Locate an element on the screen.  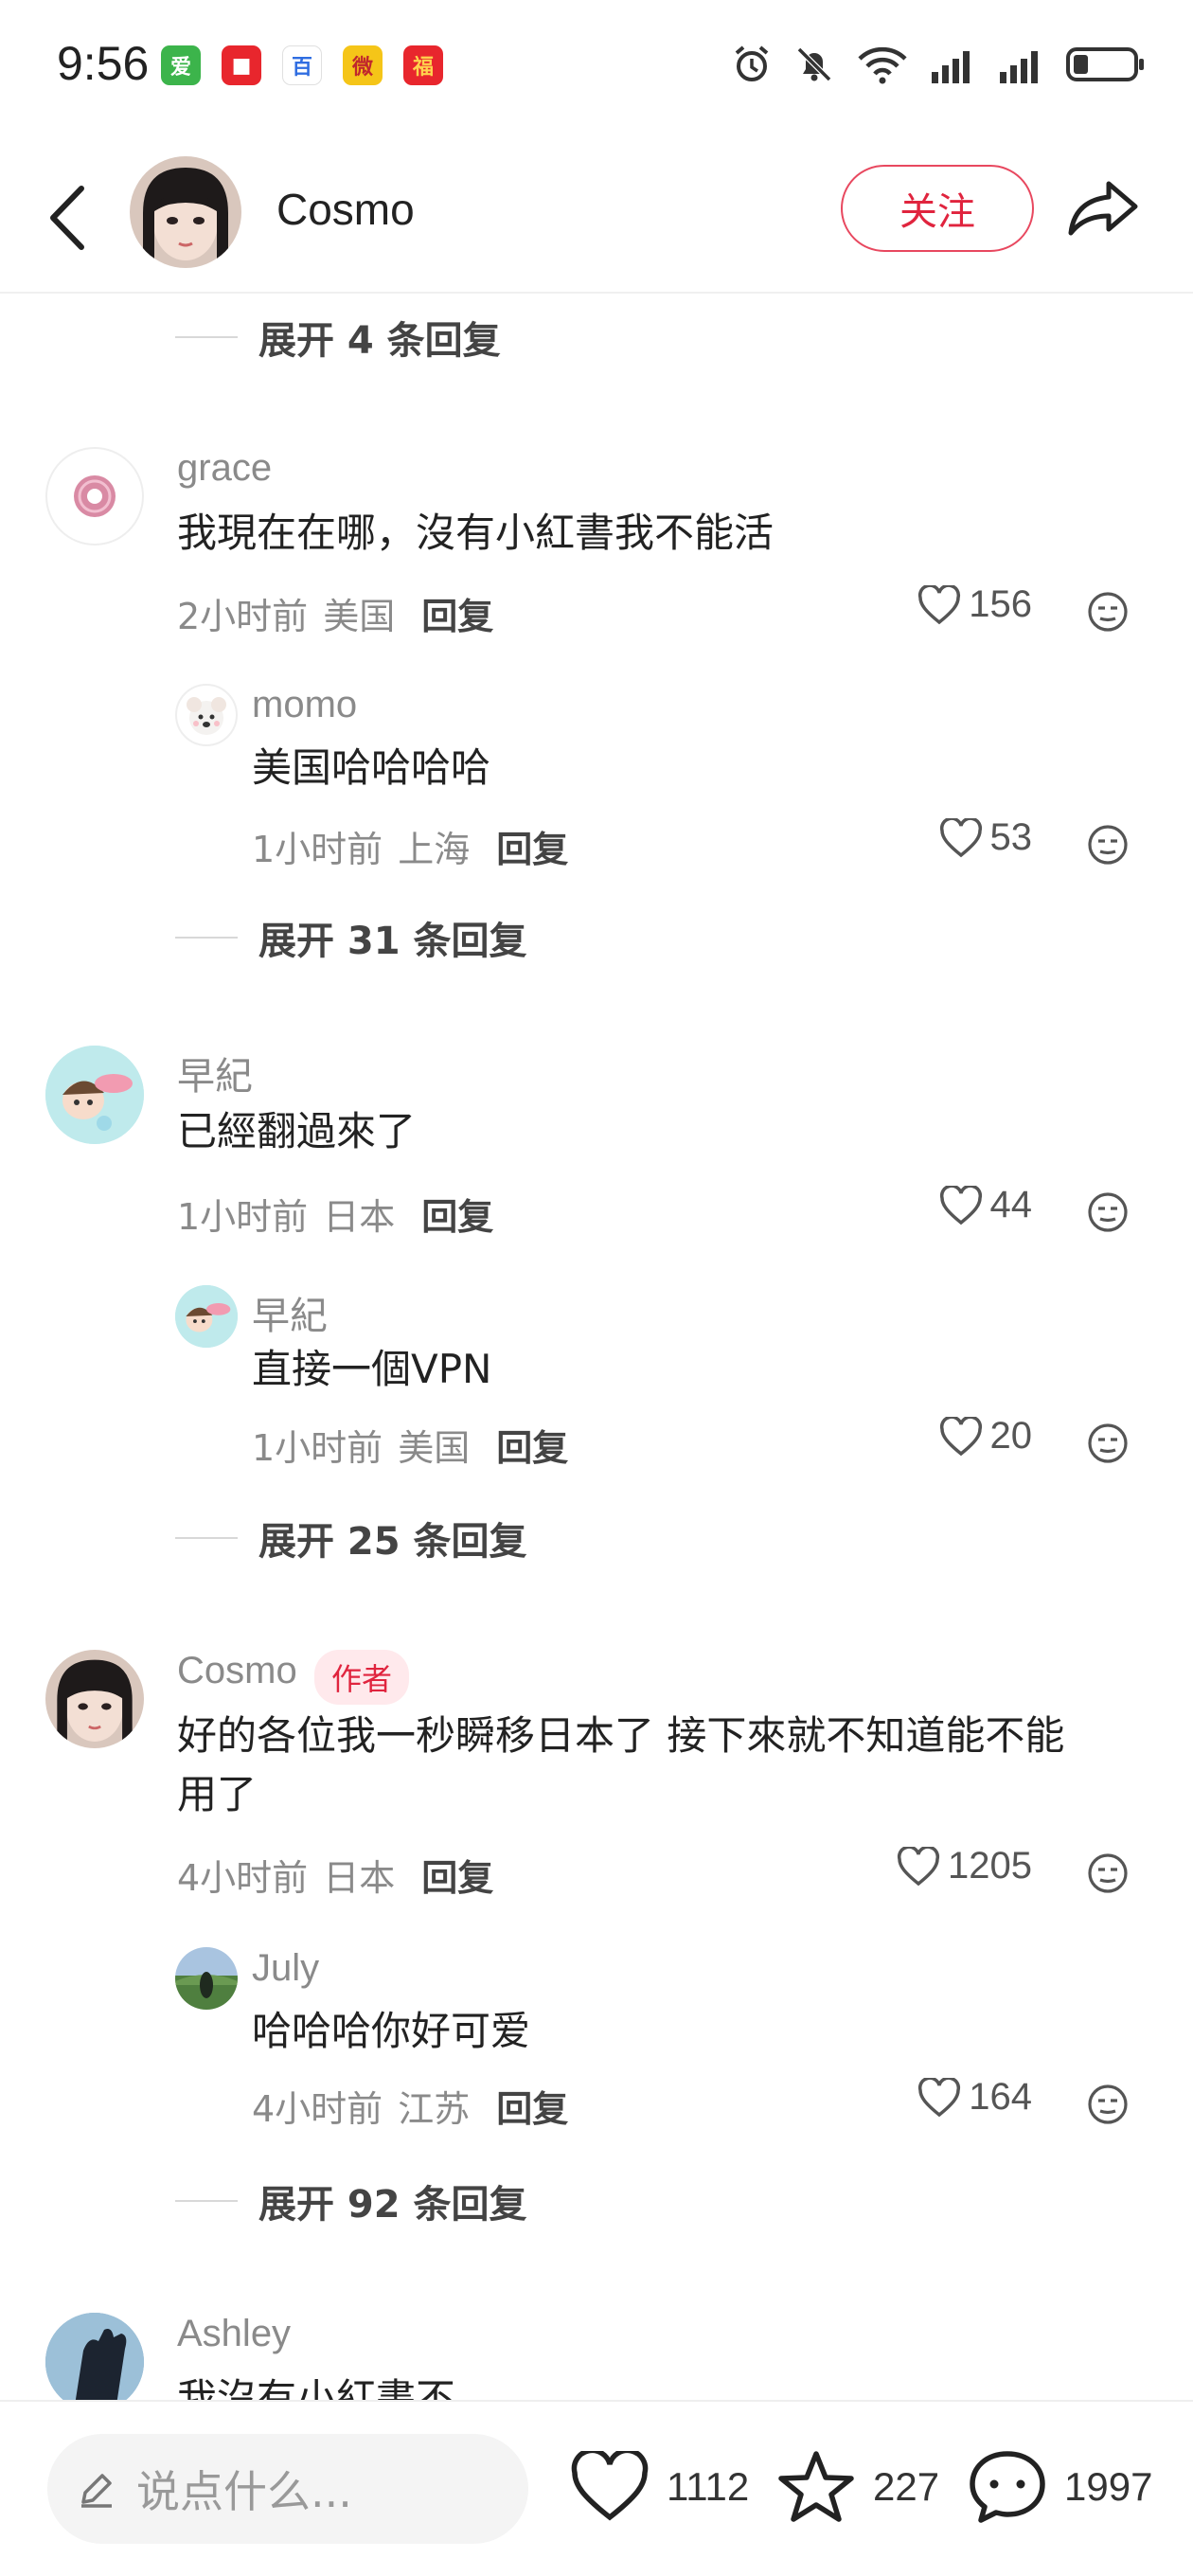
share-button is located at coordinates (1103, 208).